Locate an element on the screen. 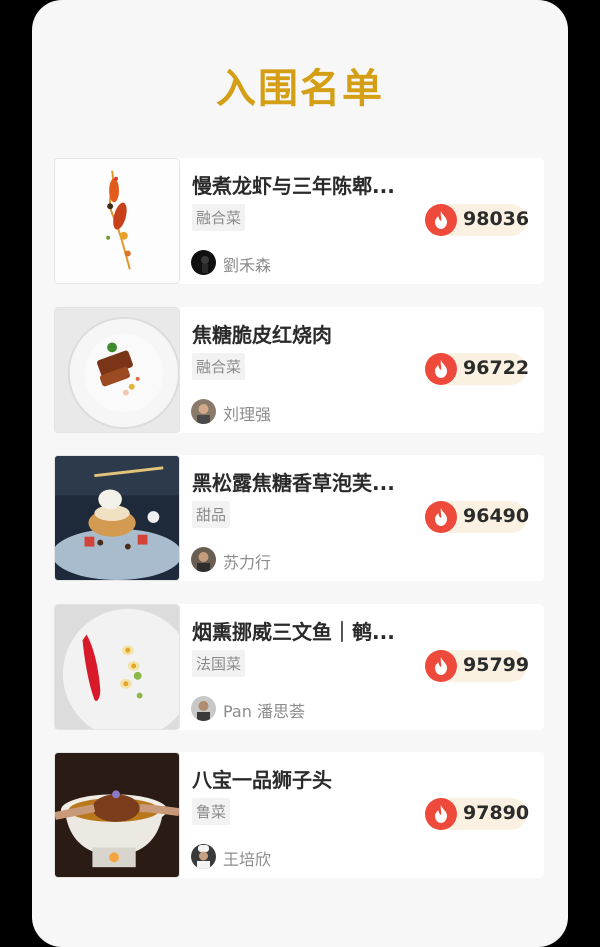 Image resolution: width=600 pixels, height=947 pixels. lobster-dish-image is located at coordinates (117, 221).